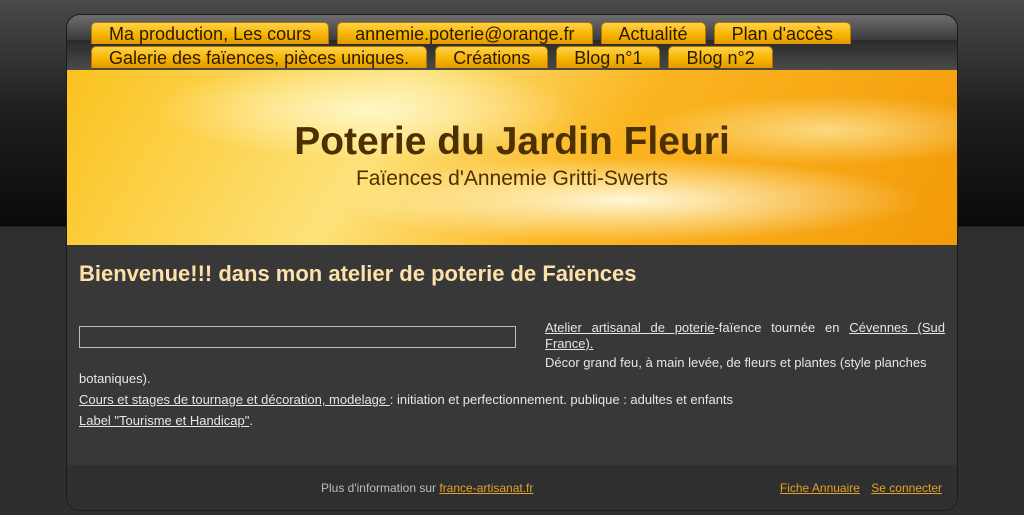  What do you see at coordinates (906, 488) in the screenshot?
I see `se-connecter-link: Se connecter` at bounding box center [906, 488].